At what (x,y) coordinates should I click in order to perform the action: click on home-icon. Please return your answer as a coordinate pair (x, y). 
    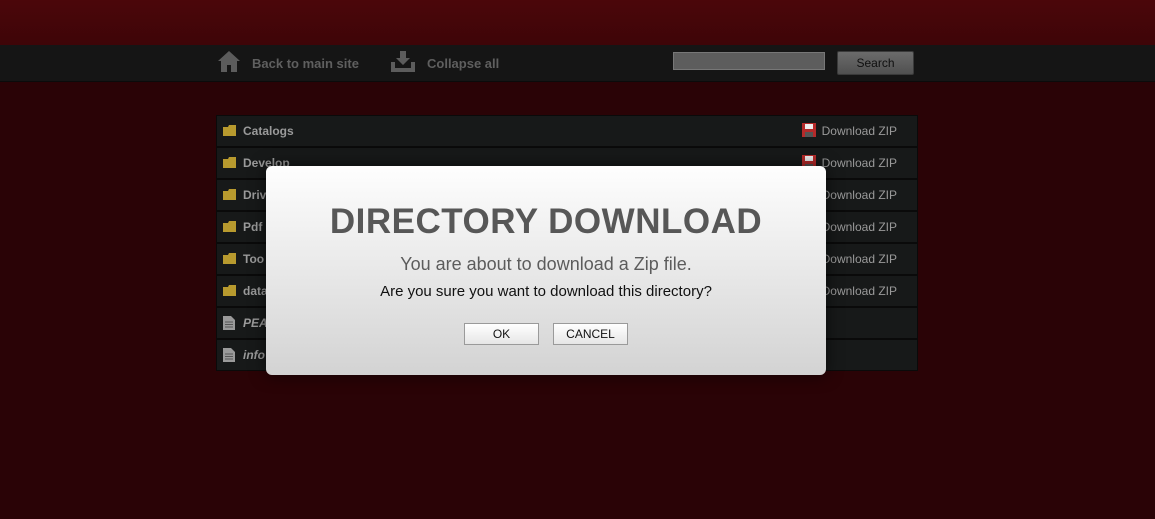
    Looking at the image, I should click on (229, 63).